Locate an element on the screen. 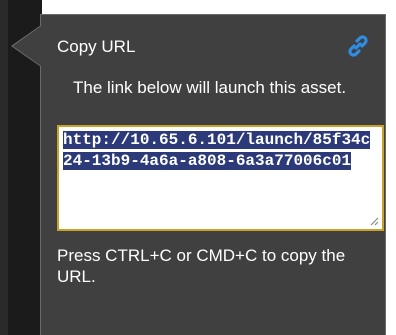  link-icon is located at coordinates (358, 46).